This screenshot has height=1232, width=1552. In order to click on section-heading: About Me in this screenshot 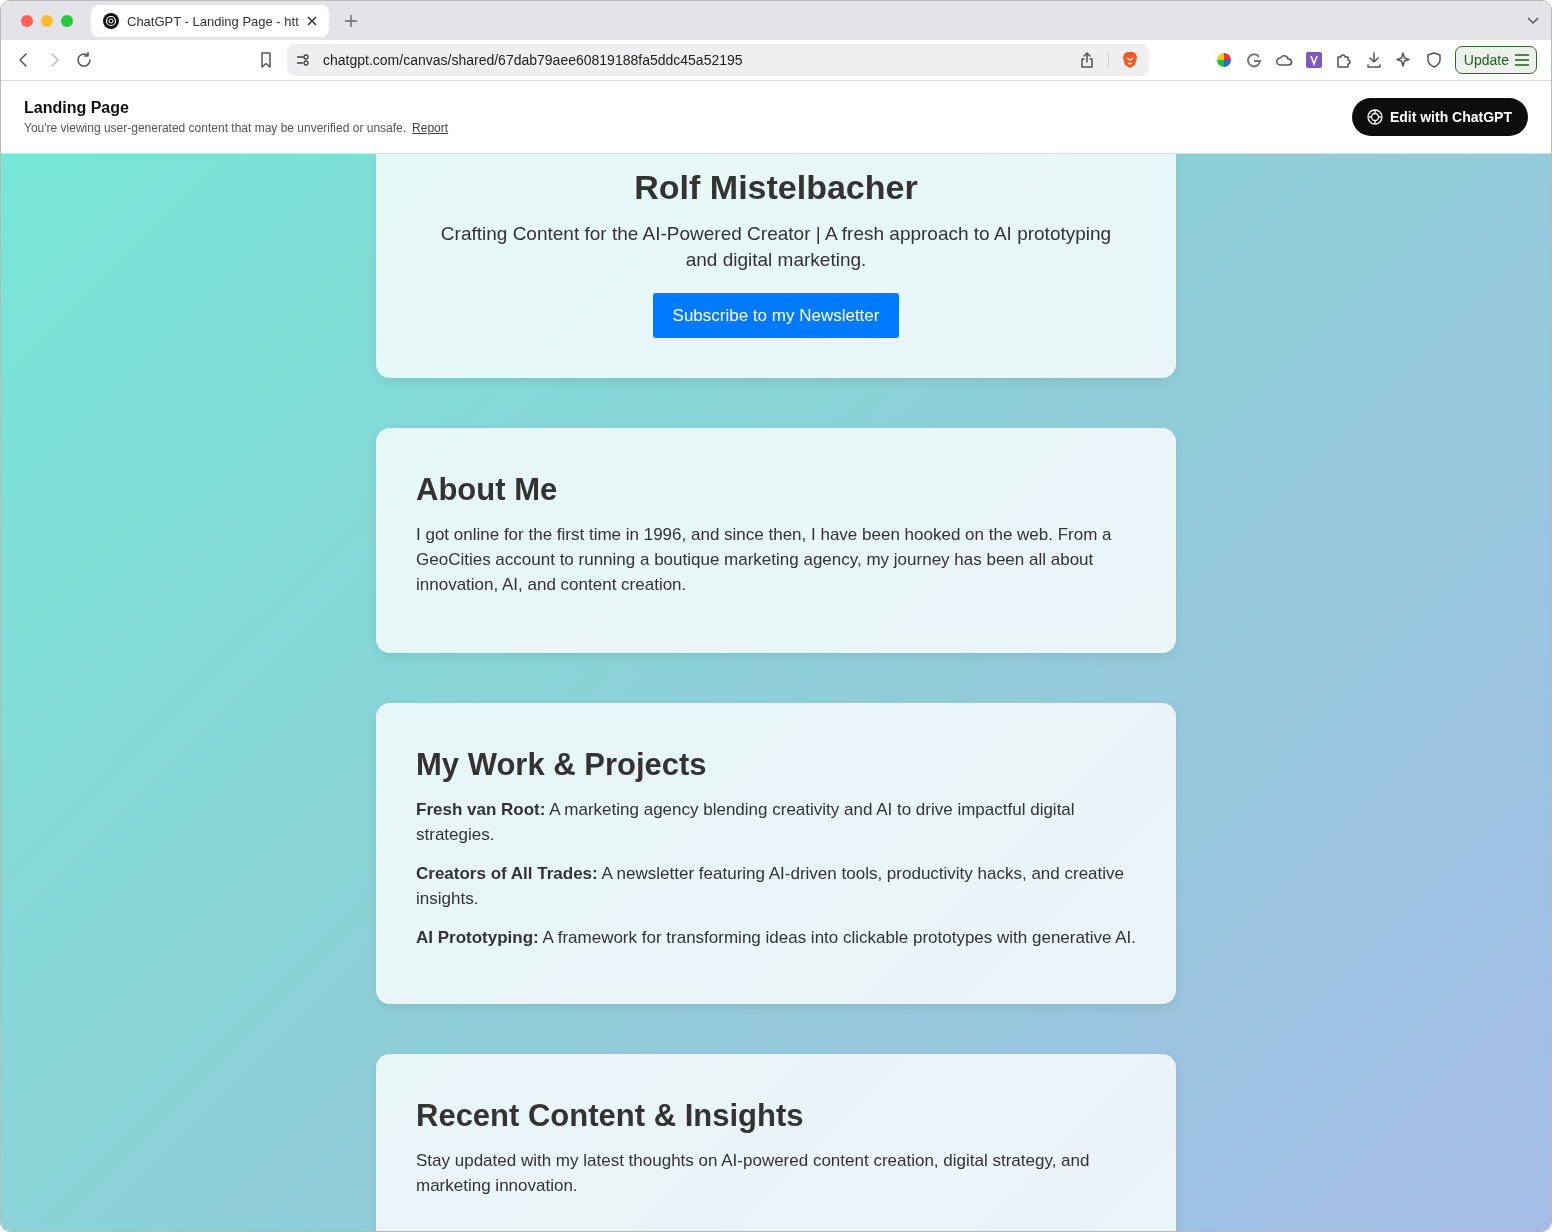, I will do `click(487, 490)`.